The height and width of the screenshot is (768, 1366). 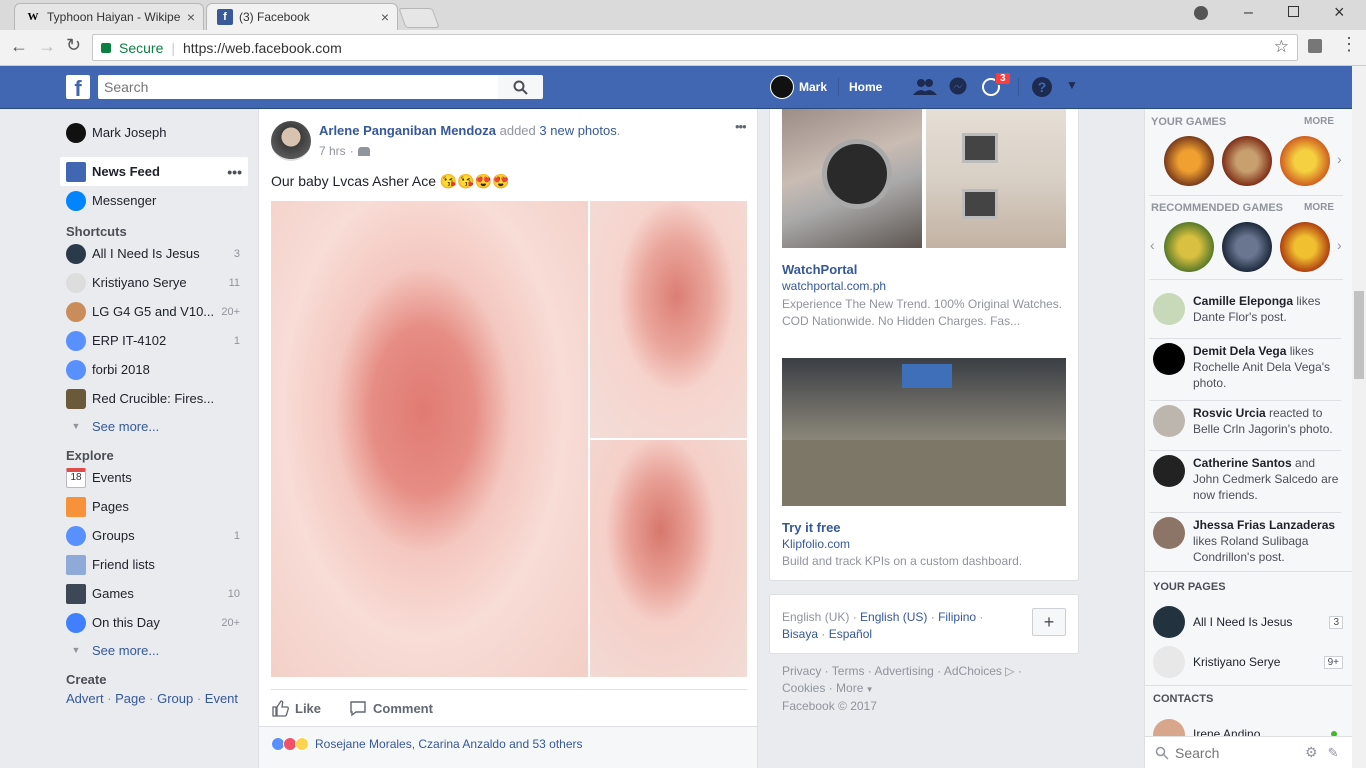 I want to click on explore-on-this-day: On this Day 20+, so click(x=154, y=622).